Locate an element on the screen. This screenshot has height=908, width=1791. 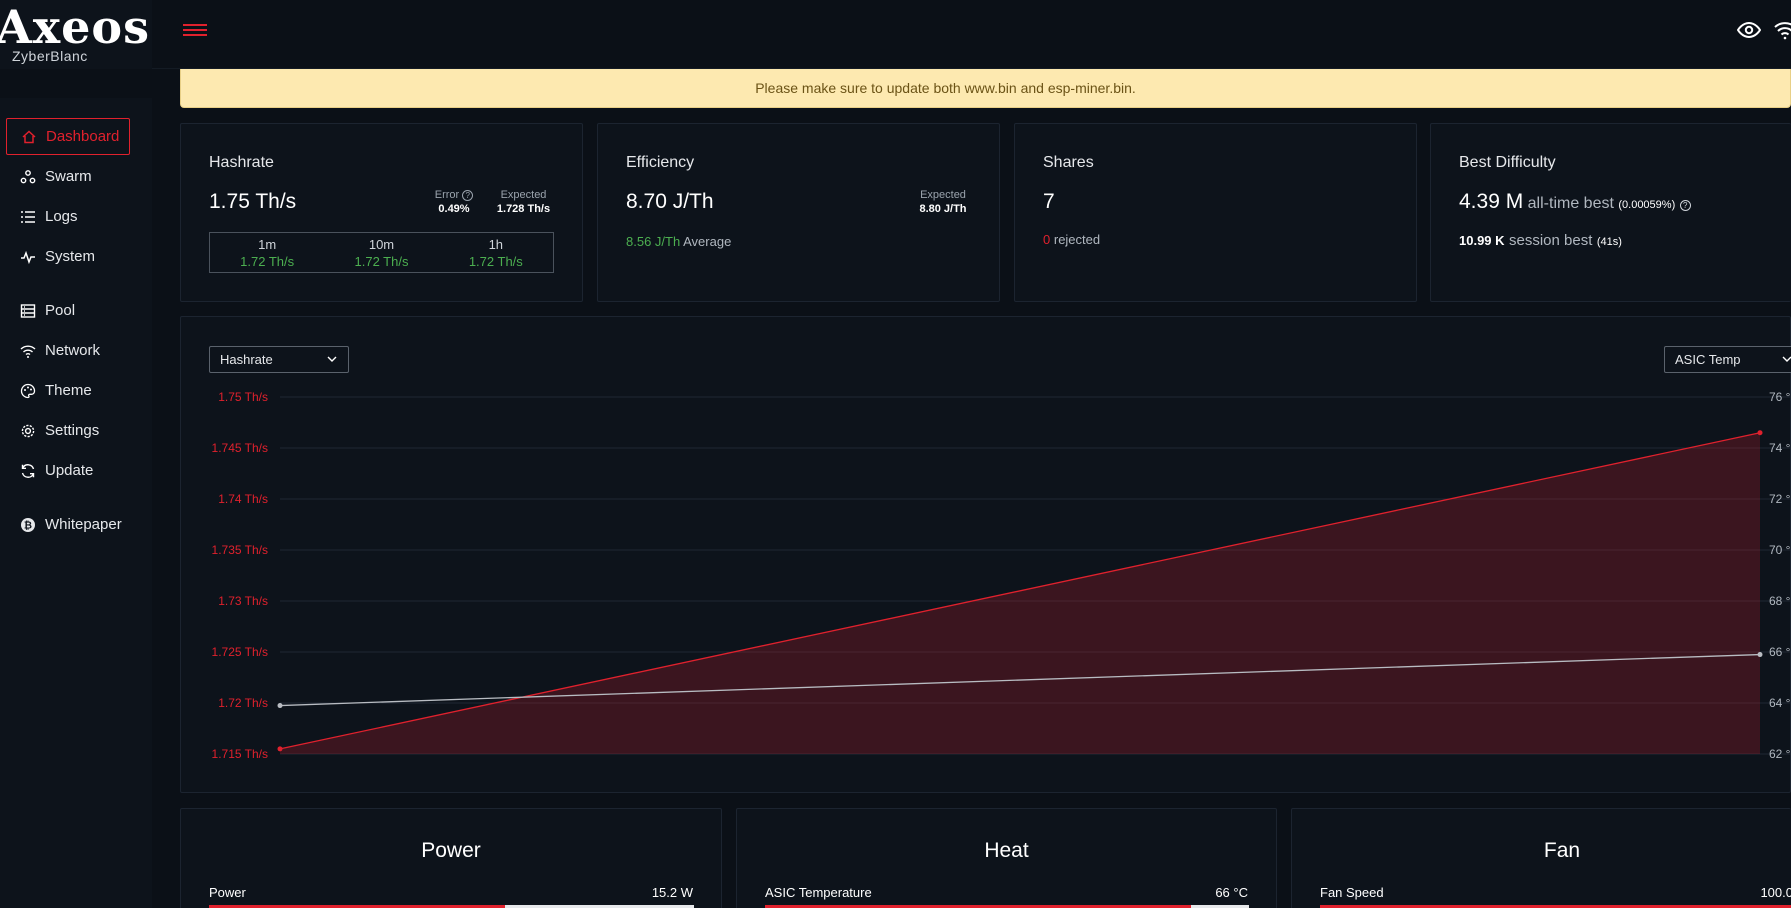
list-icon is located at coordinates (28, 217).